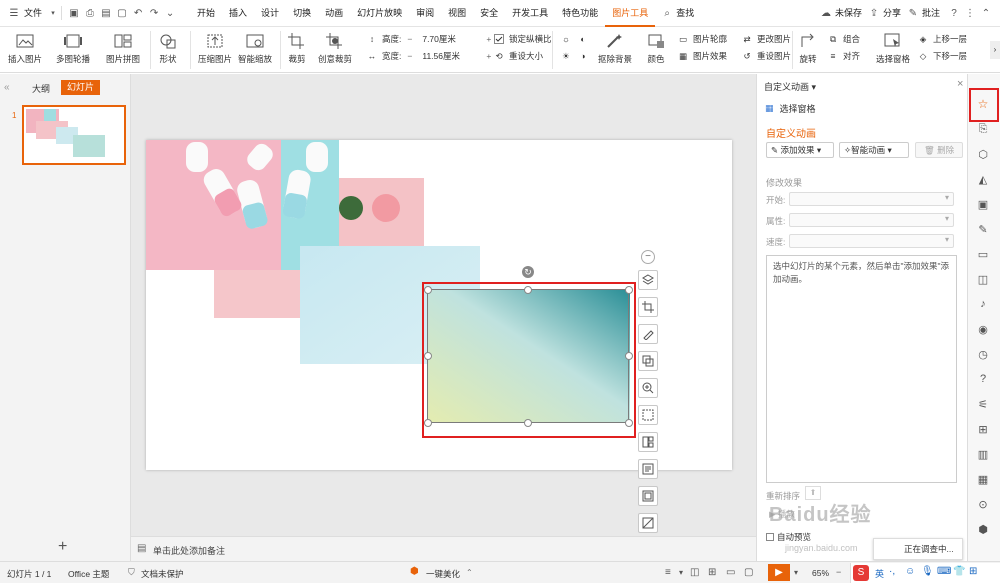  Describe the element at coordinates (694, 572) in the screenshot. I see `normal-view-icon: ◫` at that location.